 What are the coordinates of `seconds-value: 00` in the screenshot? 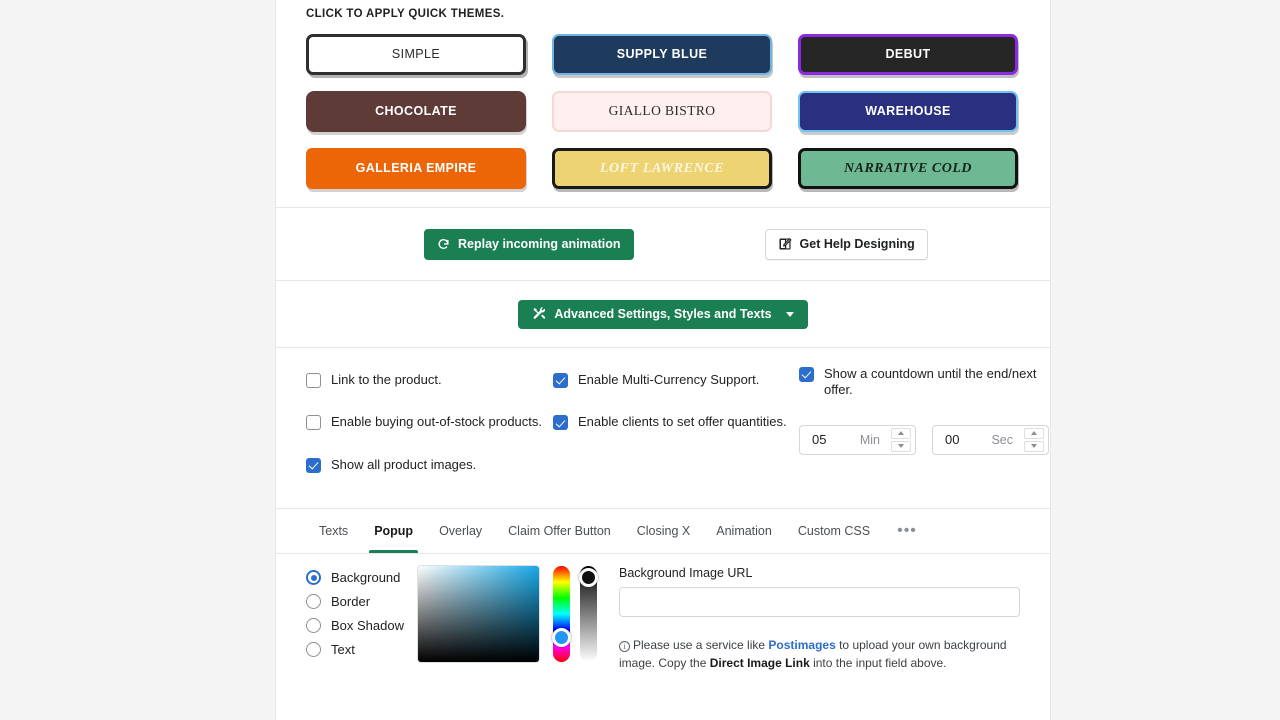 It's located at (946, 439).